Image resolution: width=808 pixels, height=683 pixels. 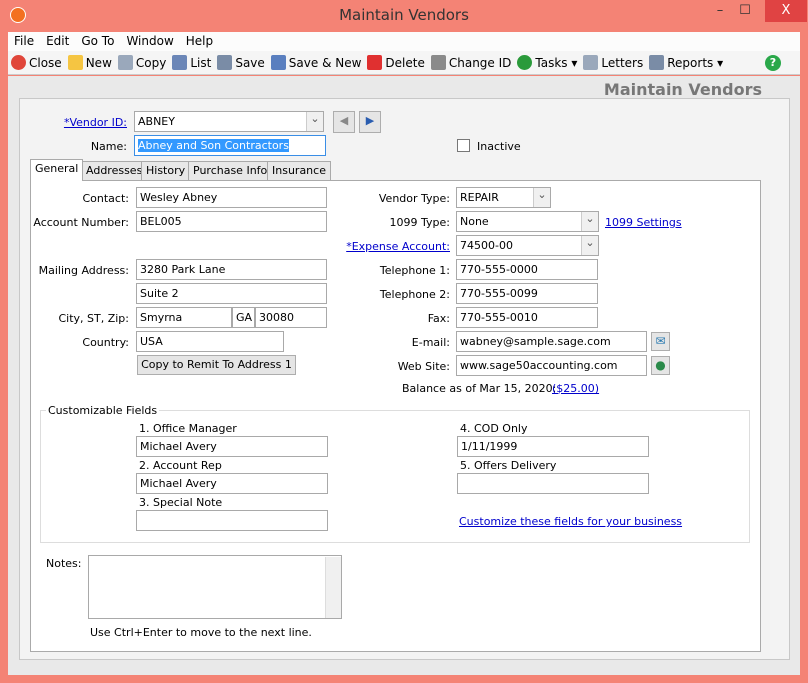 What do you see at coordinates (682, 89) in the screenshot?
I see `page-heading: Maintain Vendors` at bounding box center [682, 89].